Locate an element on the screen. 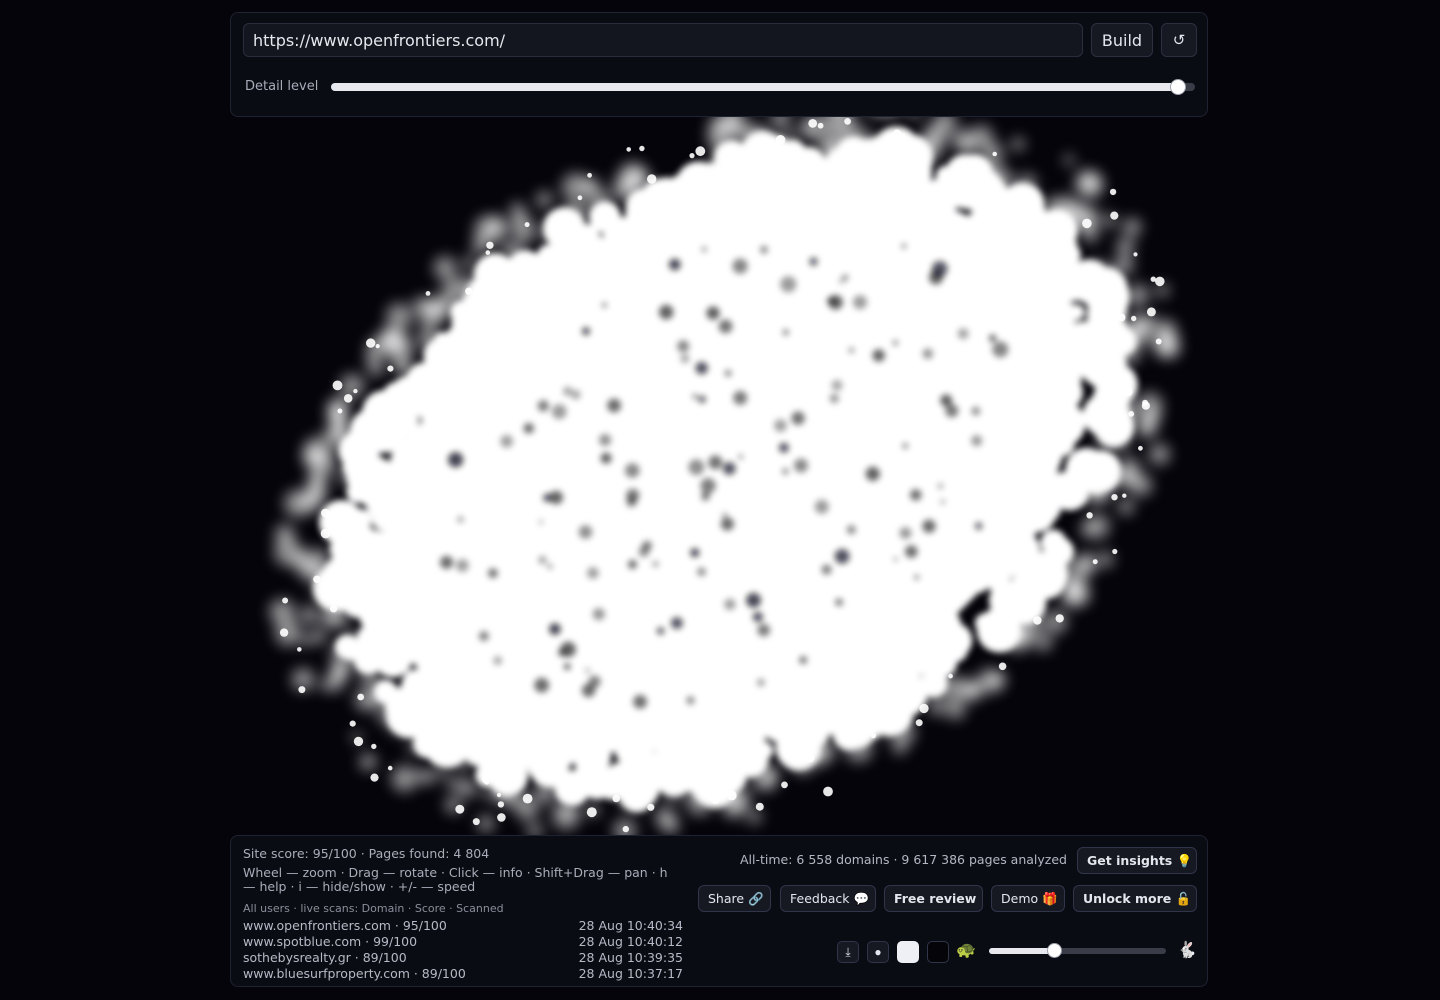  free-review-button: Free review is located at coordinates (933, 898).